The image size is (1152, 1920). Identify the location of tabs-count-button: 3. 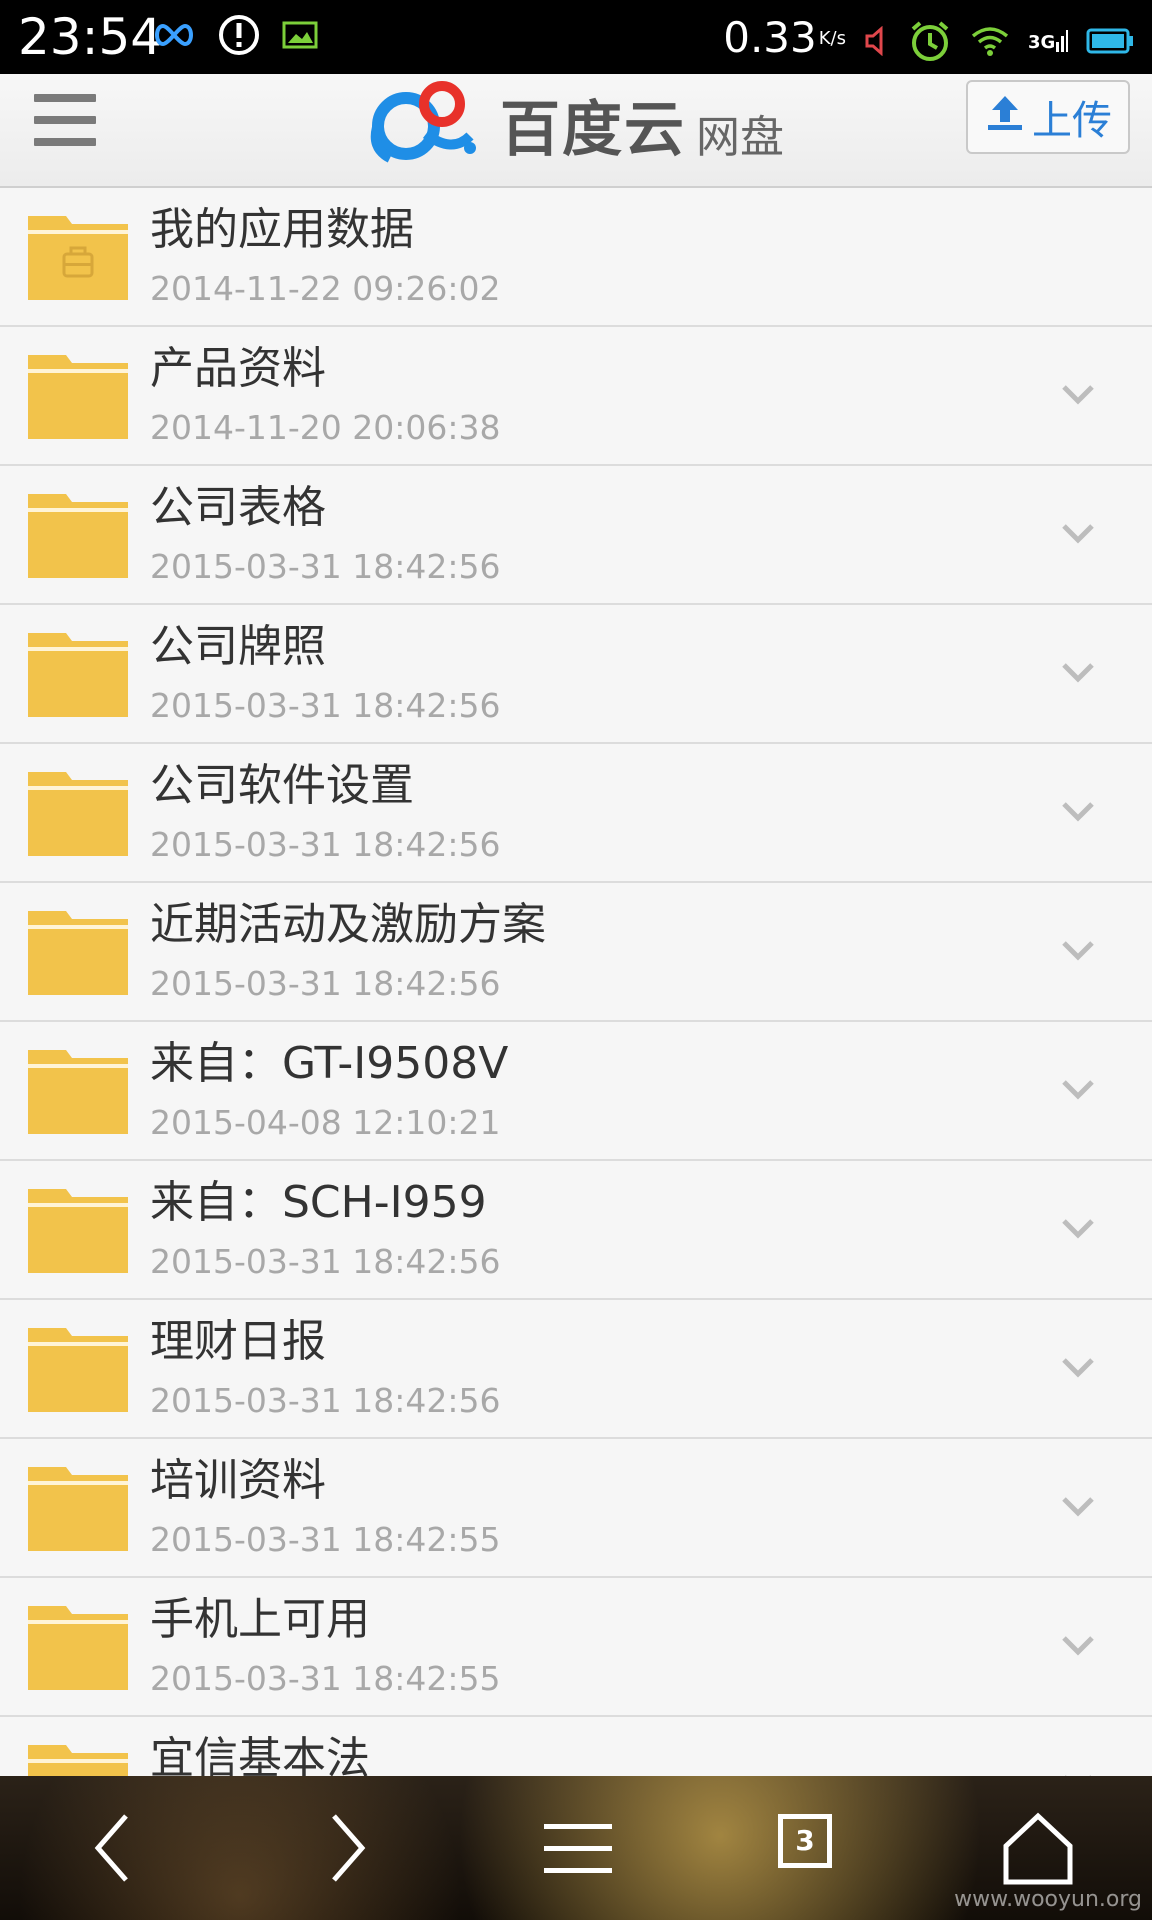
(805, 1841).